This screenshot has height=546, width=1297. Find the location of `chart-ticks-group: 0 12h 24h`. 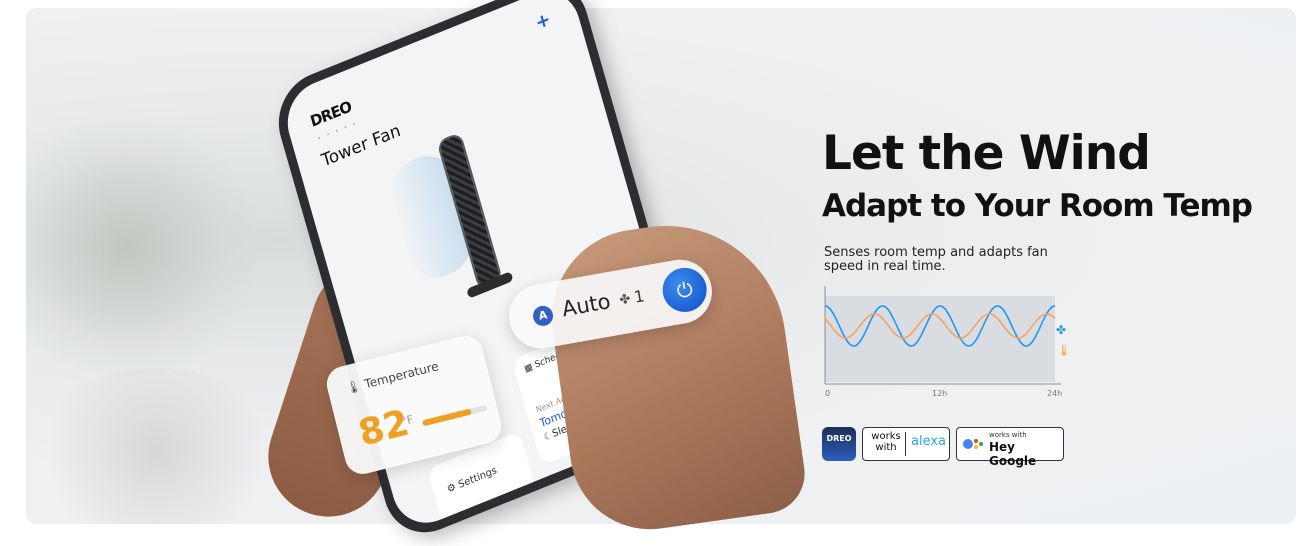

chart-ticks-group: 0 12h 24h is located at coordinates (943, 393).